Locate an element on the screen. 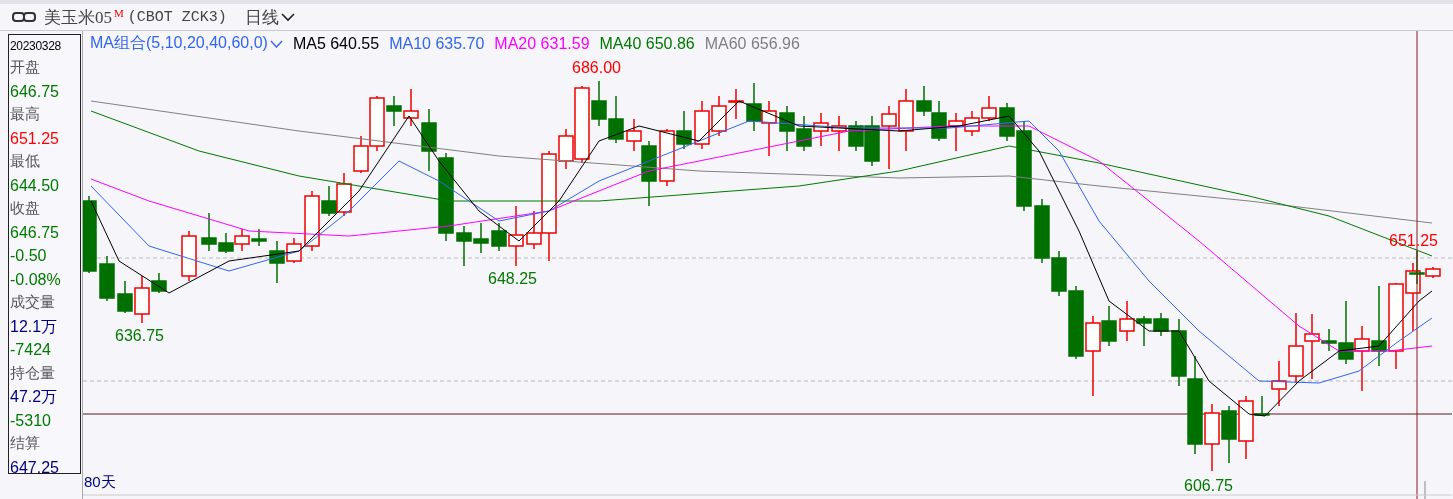 Image resolution: width=1453 pixels, height=499 pixels. ma-value: MA10 635.70 is located at coordinates (437, 43).